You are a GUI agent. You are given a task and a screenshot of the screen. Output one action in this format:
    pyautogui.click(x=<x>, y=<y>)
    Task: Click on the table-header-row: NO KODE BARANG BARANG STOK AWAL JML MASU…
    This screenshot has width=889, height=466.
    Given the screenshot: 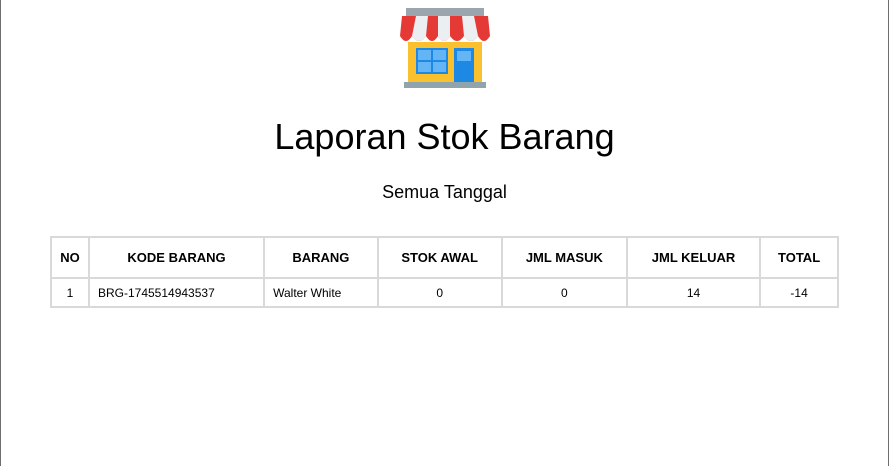 What is the action you would take?
    pyautogui.click(x=444, y=257)
    